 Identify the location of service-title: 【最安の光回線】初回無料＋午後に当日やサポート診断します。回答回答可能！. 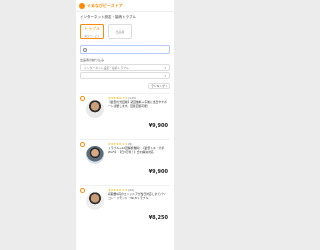
(138, 104).